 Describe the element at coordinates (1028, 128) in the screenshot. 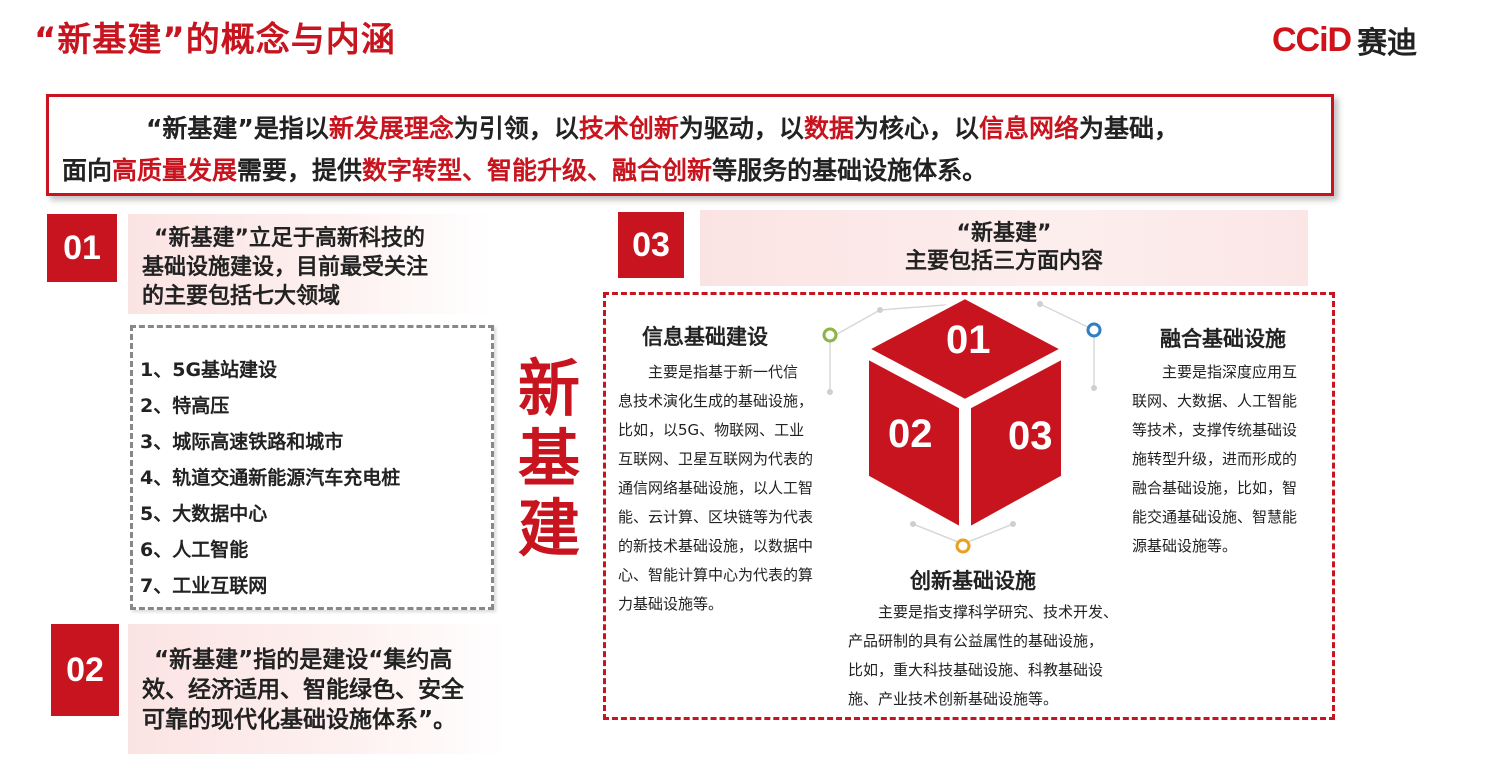

I see `definition-highlight: 信息网络` at that location.